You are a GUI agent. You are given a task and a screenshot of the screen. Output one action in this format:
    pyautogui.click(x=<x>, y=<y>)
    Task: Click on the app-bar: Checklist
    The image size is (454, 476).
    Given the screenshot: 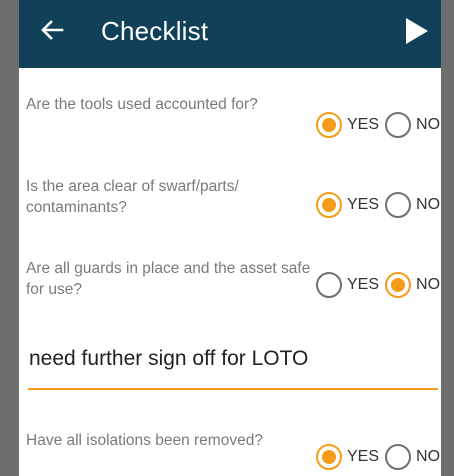 What is the action you would take?
    pyautogui.click(x=230, y=34)
    